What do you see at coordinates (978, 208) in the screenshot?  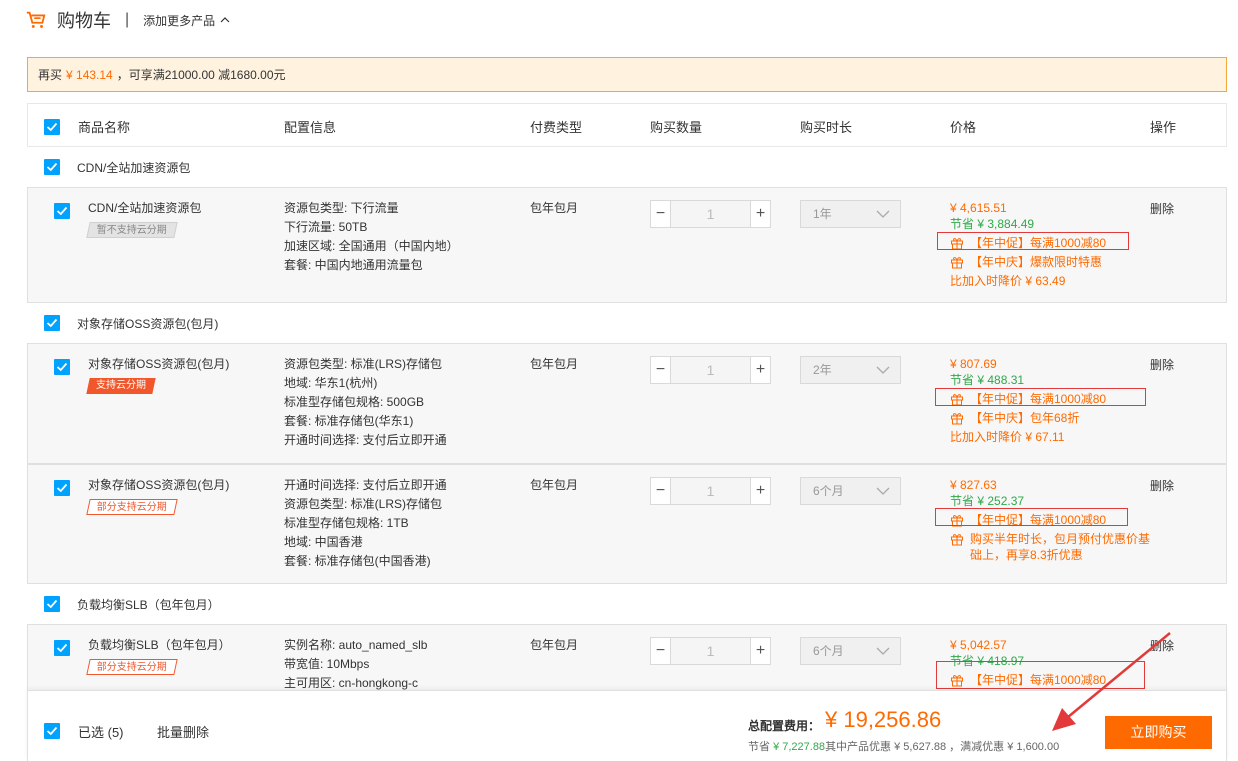 I see `original-price: ¥ 4,615.51` at bounding box center [978, 208].